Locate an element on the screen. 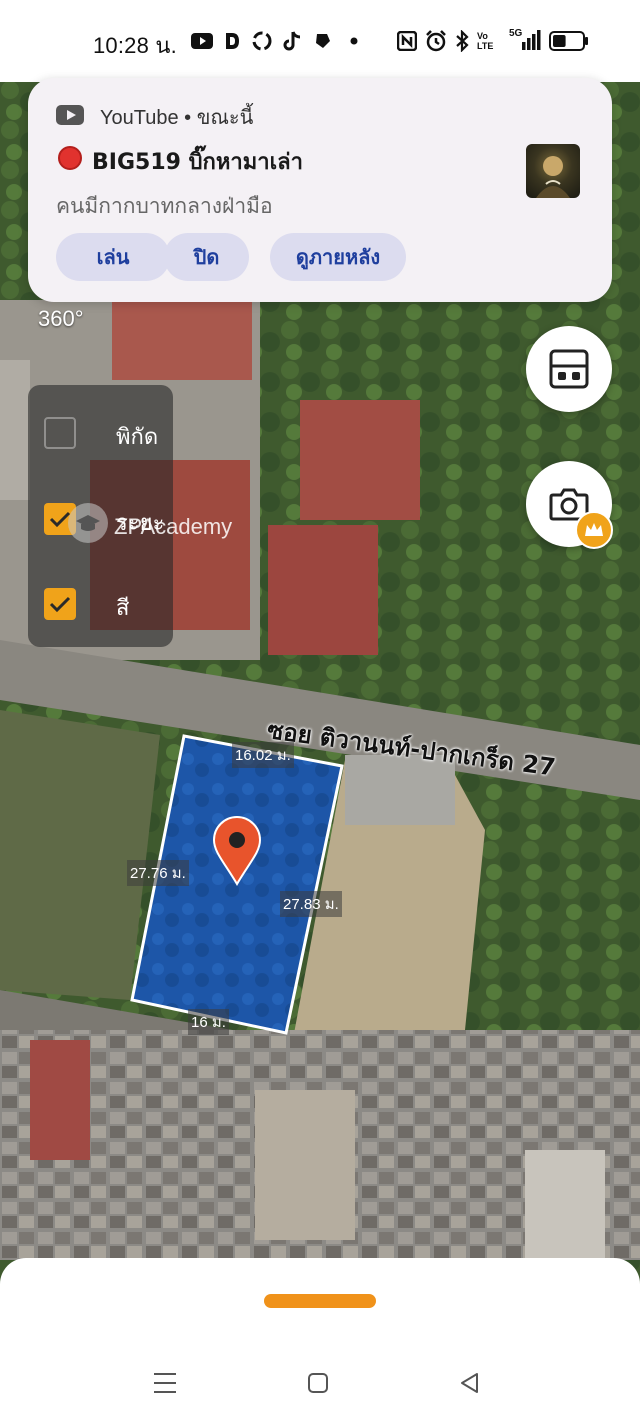 This screenshot has height=1422, width=640. volte-icon: Vo LTE is located at coordinates (485, 41).